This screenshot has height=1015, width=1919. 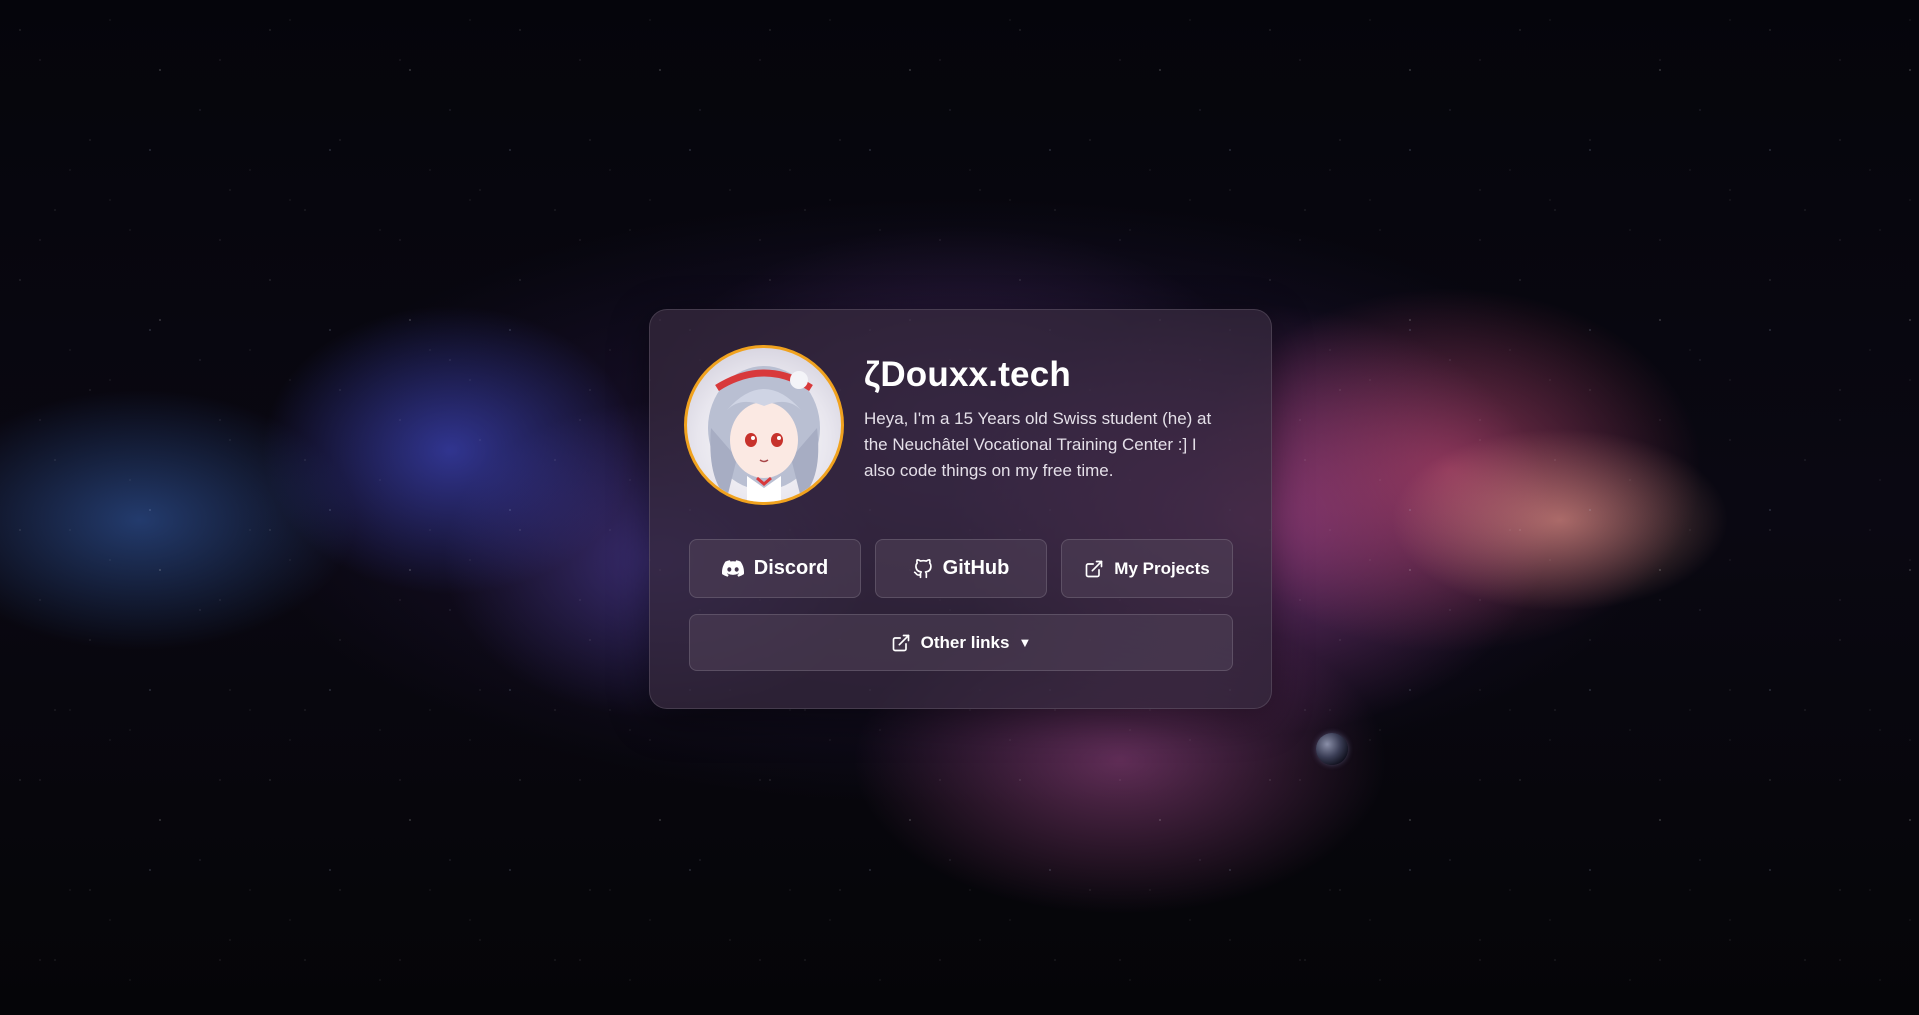 What do you see at coordinates (1025, 642) in the screenshot?
I see `caret-down-icon: ▼` at bounding box center [1025, 642].